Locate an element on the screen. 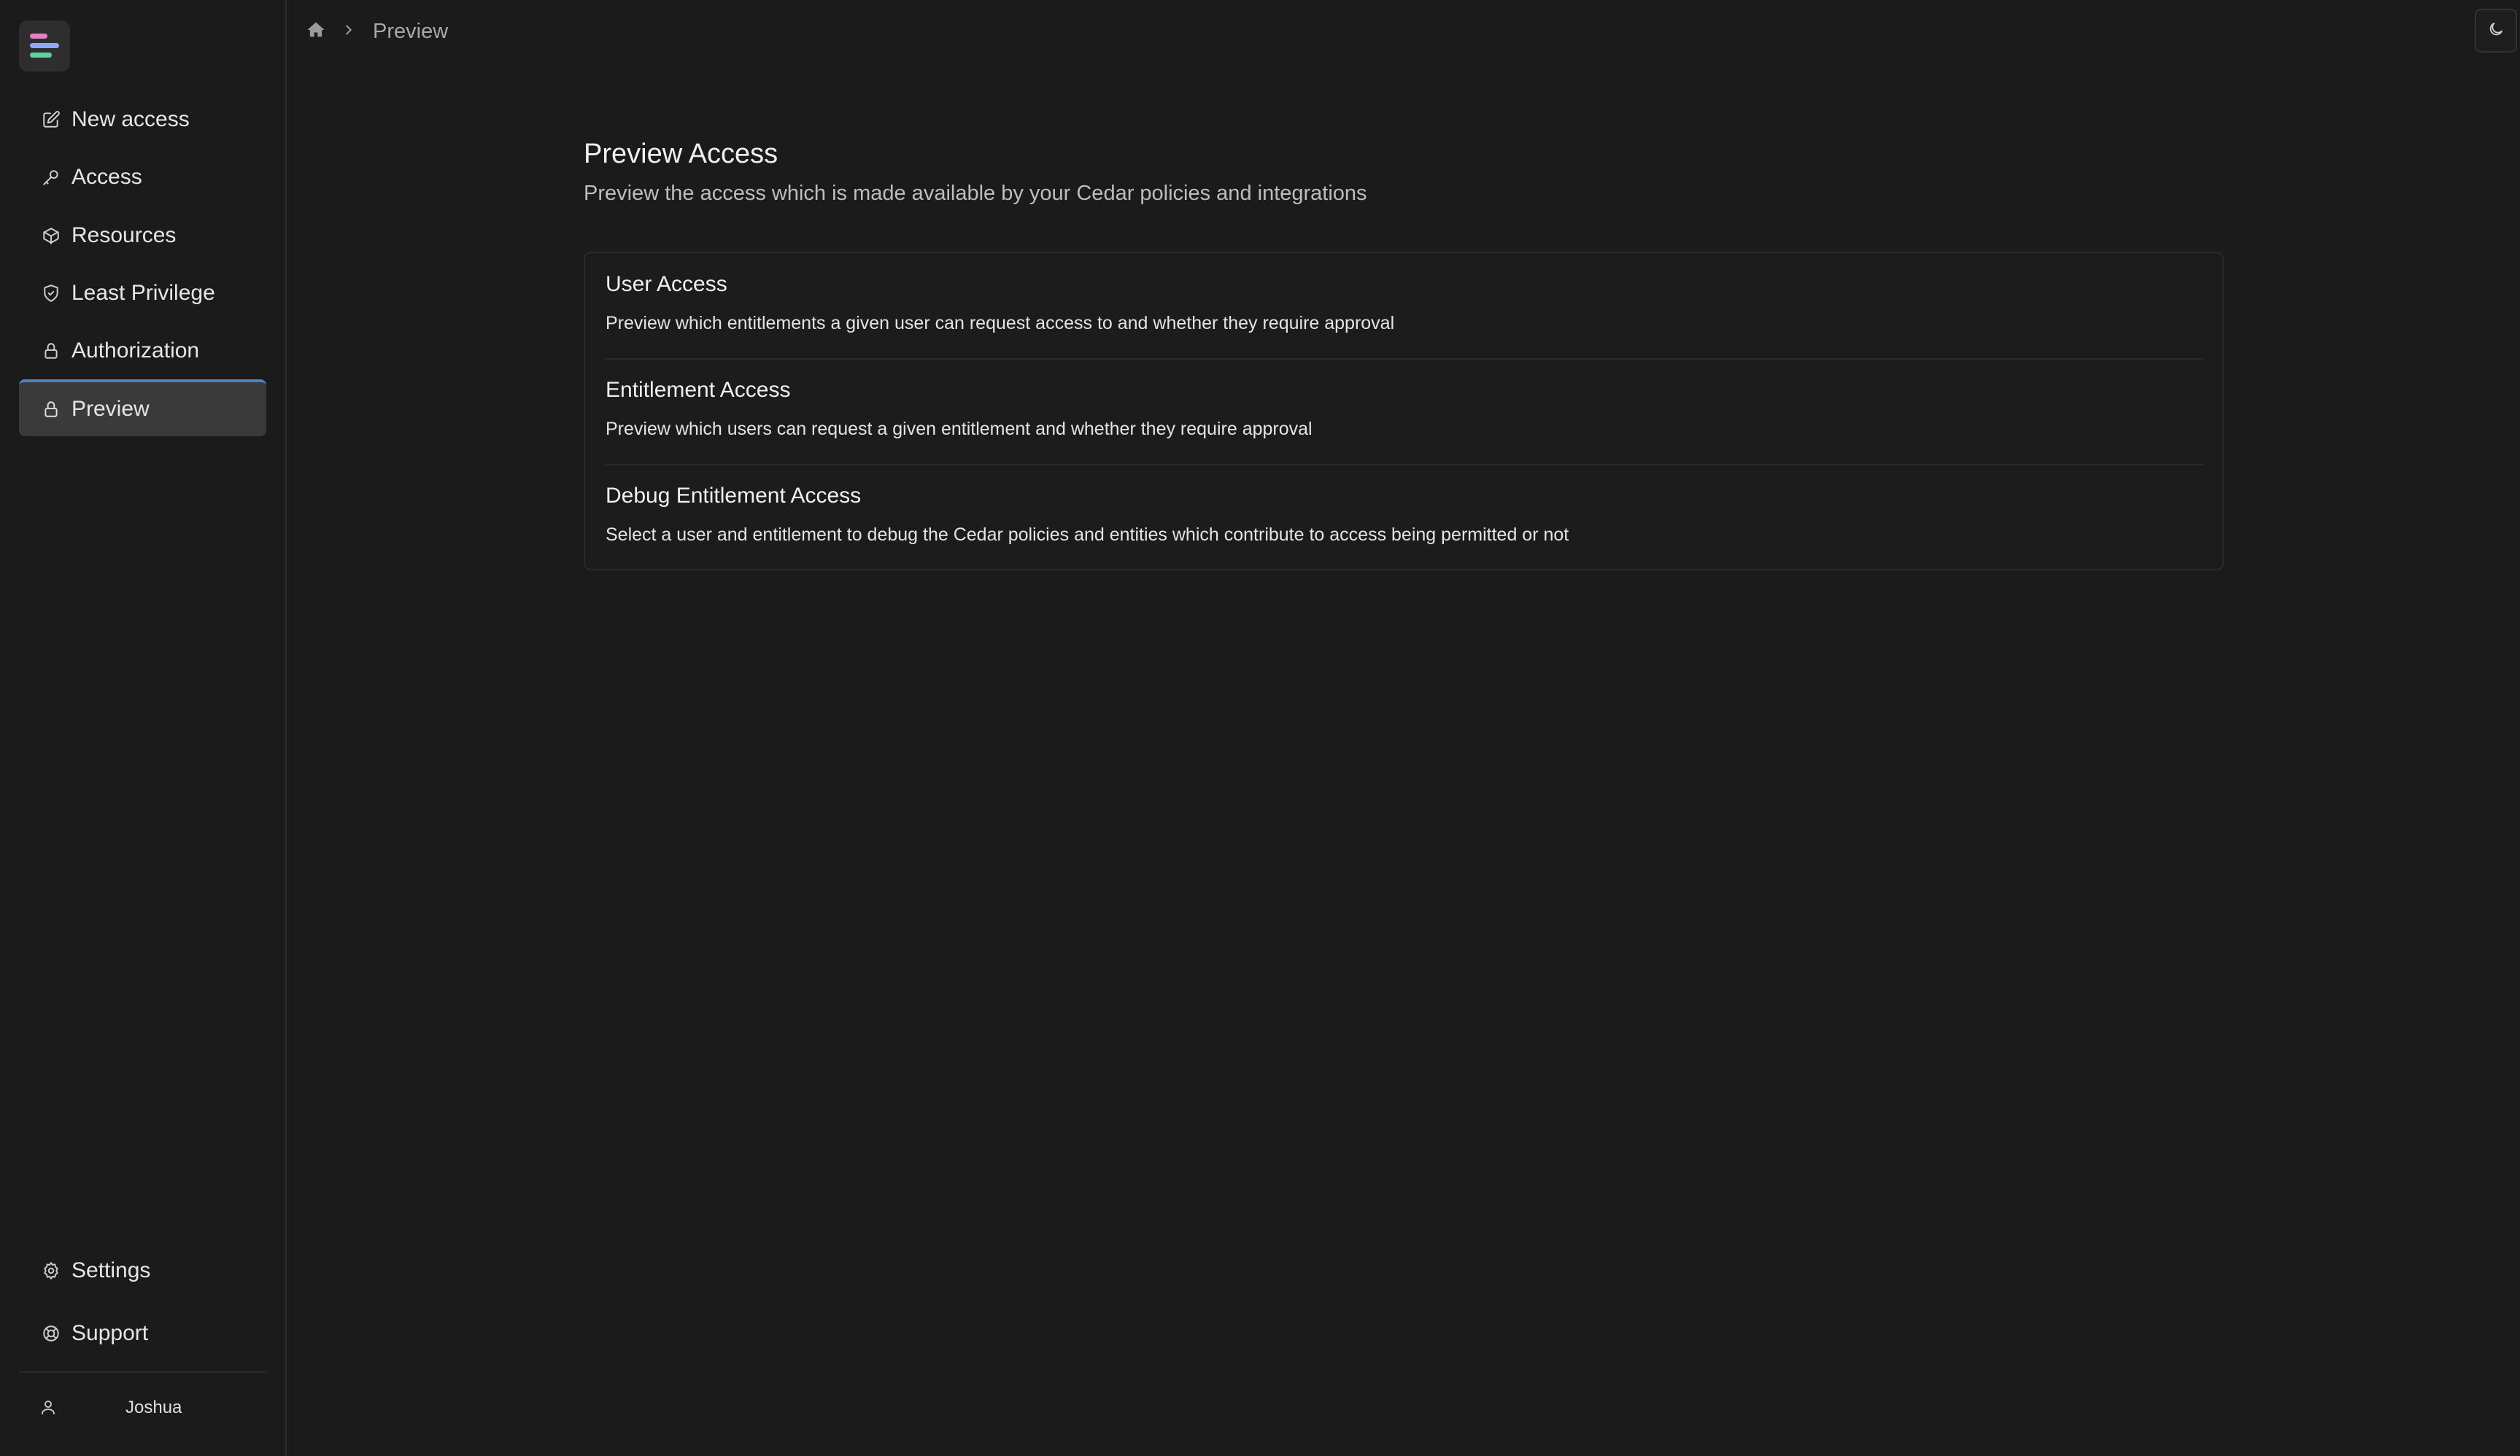  app-logo is located at coordinates (44, 45).